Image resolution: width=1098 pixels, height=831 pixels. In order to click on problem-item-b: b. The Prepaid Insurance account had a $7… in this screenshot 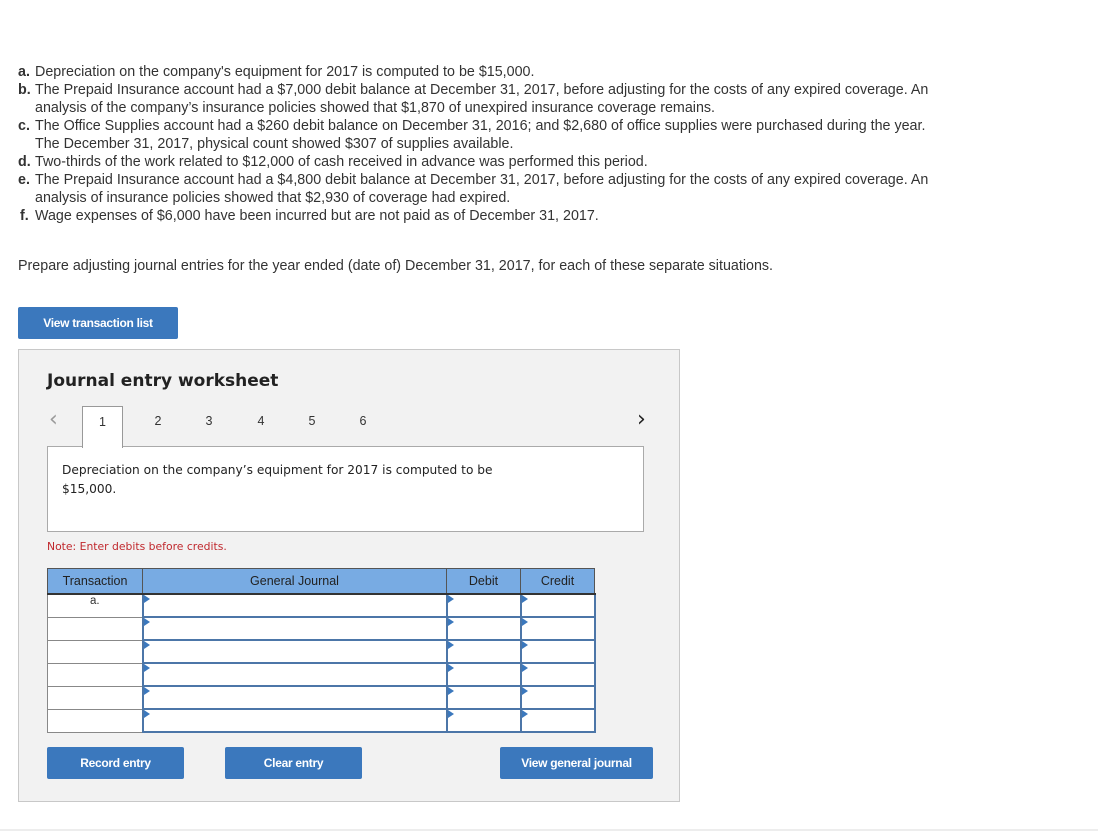, I will do `click(478, 99)`.